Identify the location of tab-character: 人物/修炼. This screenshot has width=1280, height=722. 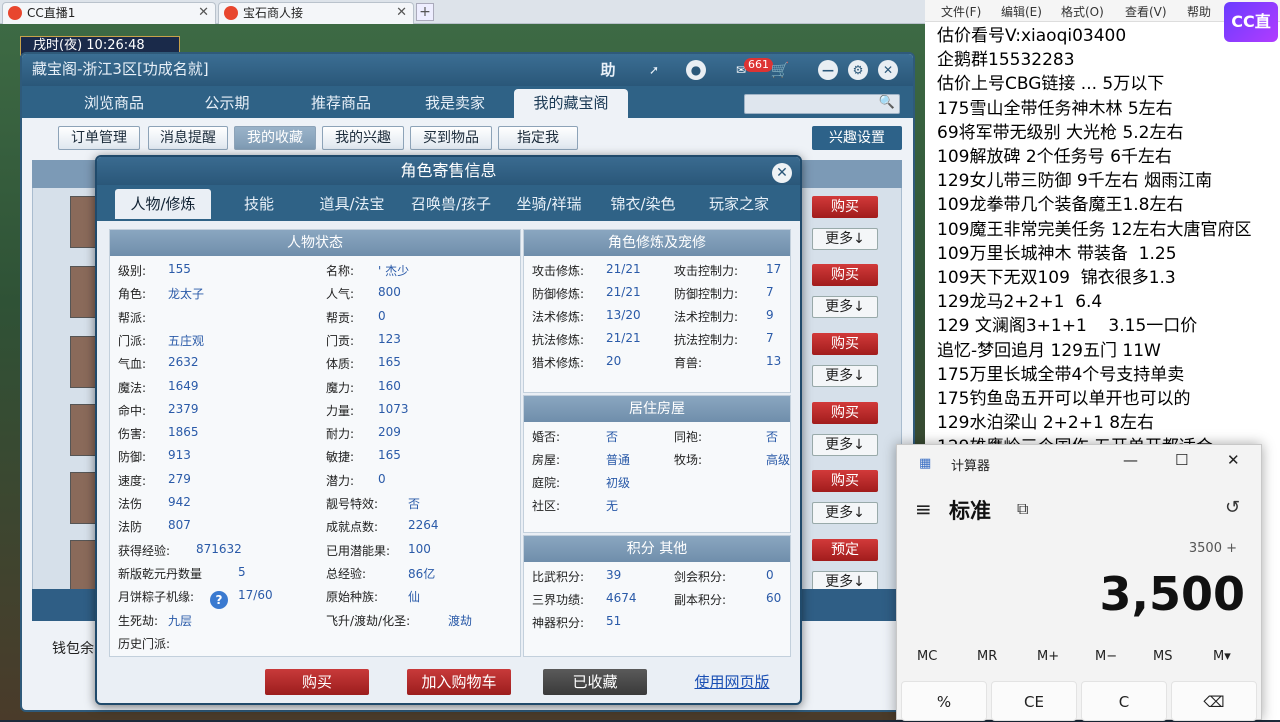
(163, 204).